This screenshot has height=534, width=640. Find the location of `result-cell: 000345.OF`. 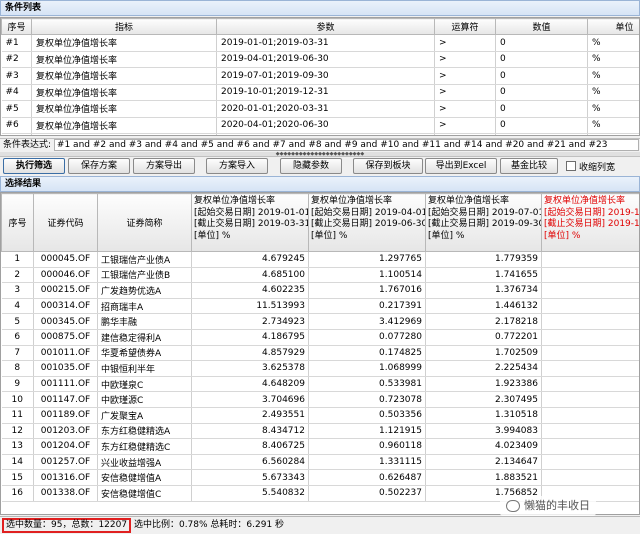

result-cell: 000345.OF is located at coordinates (65, 321).